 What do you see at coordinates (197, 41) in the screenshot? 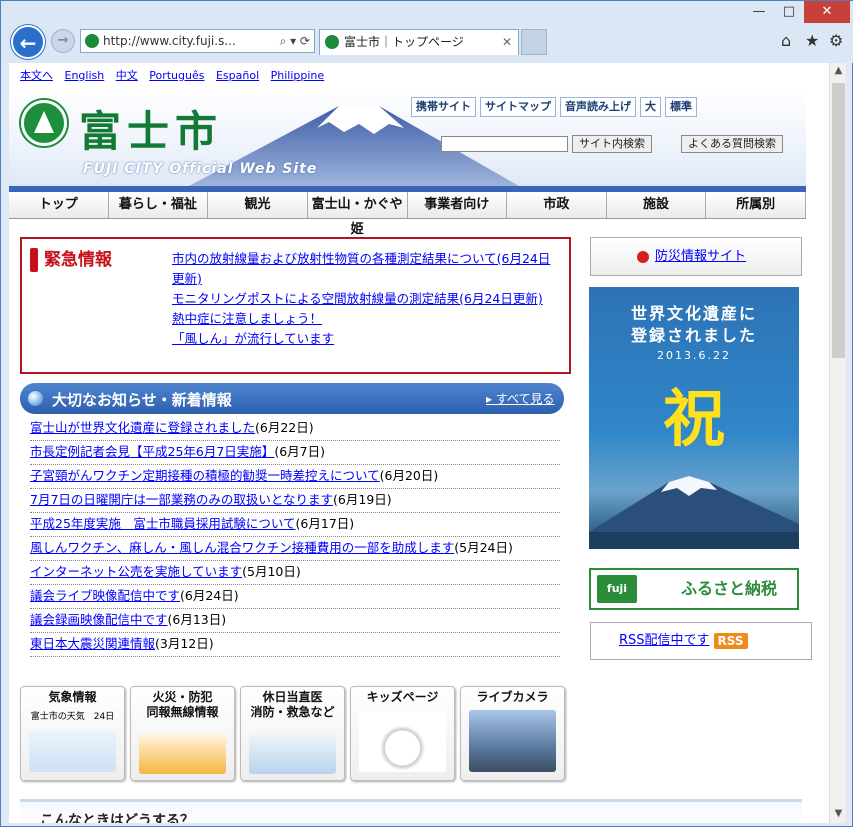
I see `address-bar: http://www.city.fuji.s... ⌕ ▾ ⟳` at bounding box center [197, 41].